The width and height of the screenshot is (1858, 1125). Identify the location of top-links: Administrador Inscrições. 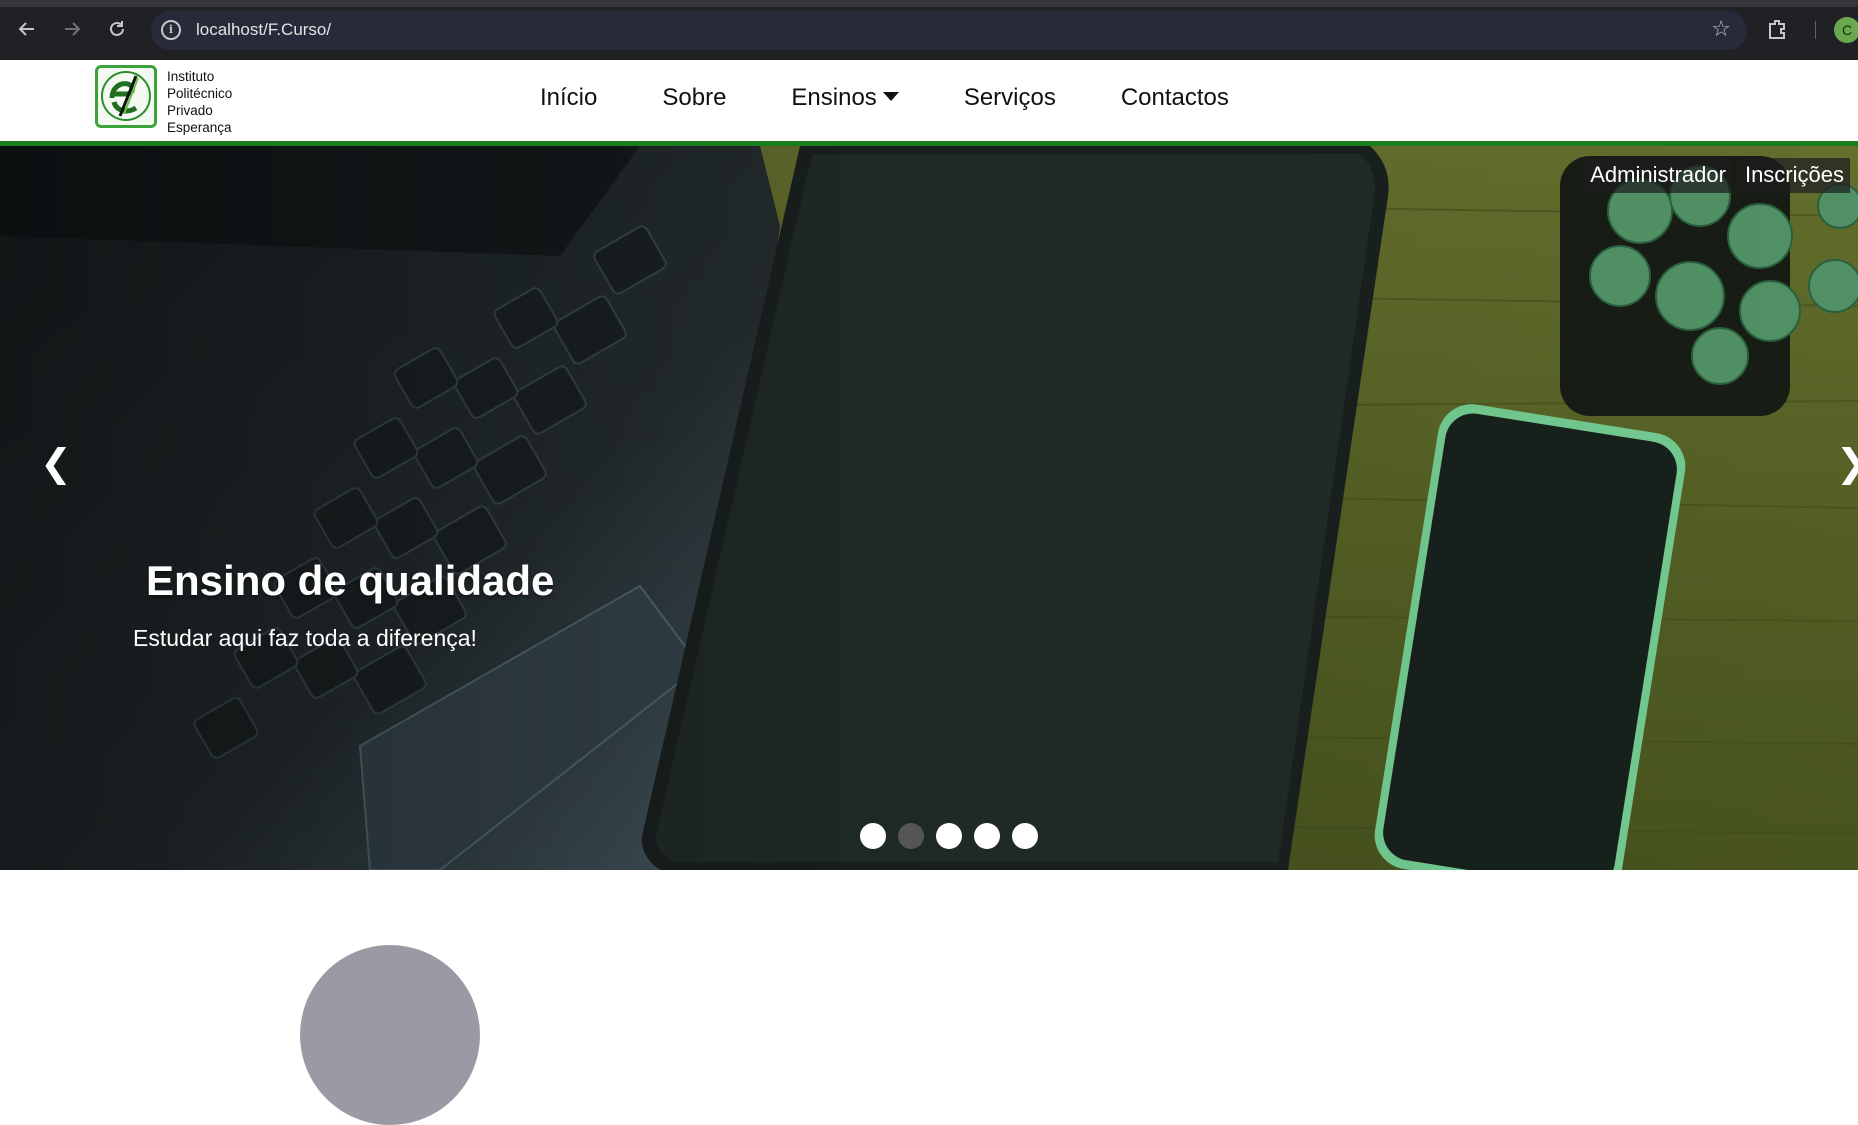
(1716, 175).